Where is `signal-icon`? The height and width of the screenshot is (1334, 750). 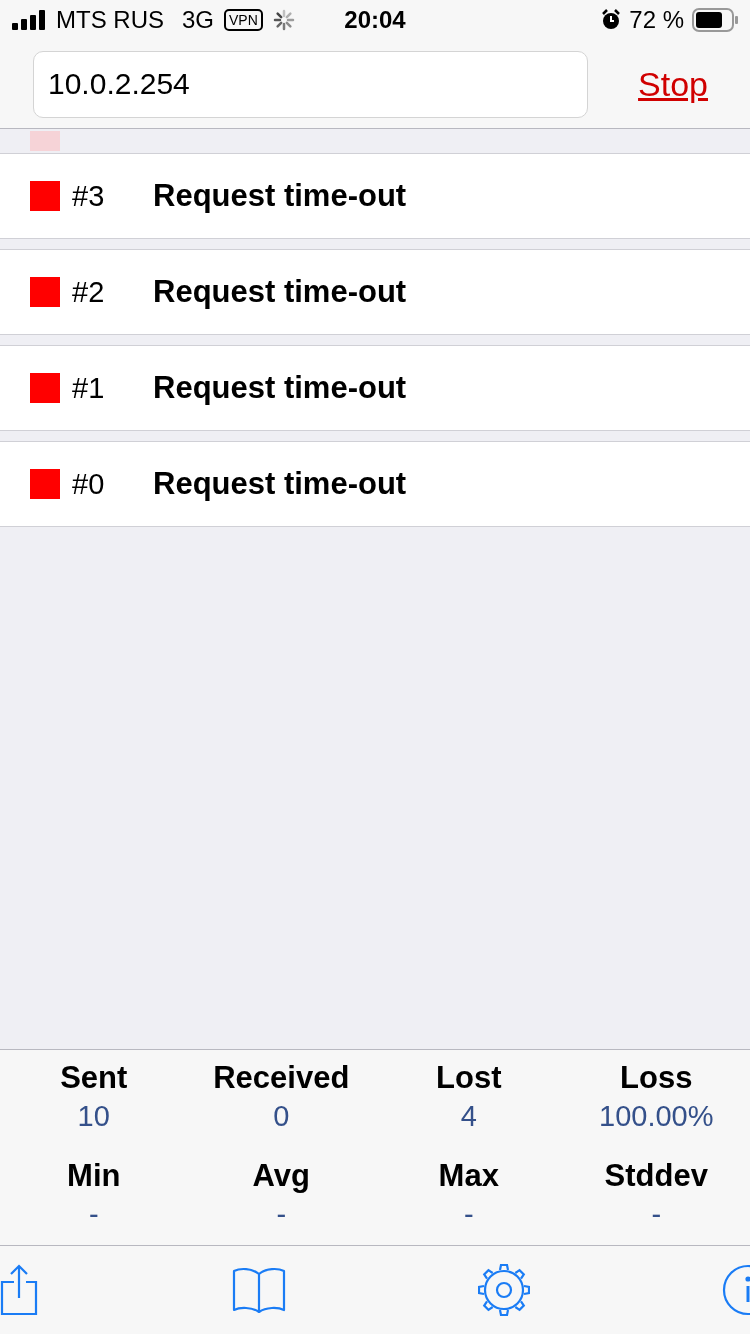 signal-icon is located at coordinates (29, 20).